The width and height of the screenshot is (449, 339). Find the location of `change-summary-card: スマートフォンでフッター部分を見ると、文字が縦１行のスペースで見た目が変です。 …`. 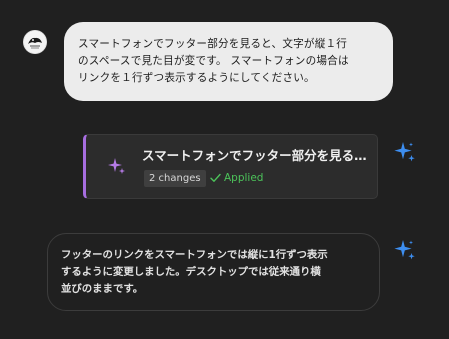

change-summary-card: スマートフォンでフッター部分を見ると、文字が縦１行のスペースで見た目が変です。 … is located at coordinates (230, 166).